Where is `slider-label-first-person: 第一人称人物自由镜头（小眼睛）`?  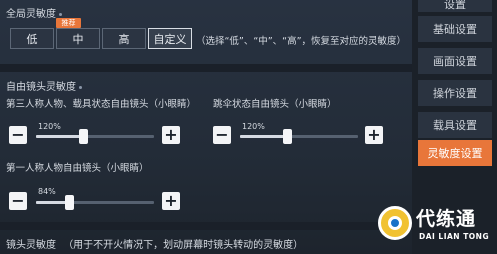
slider-label-first-person: 第一人称人物自由镜头（小眼睛） is located at coordinates (77, 168).